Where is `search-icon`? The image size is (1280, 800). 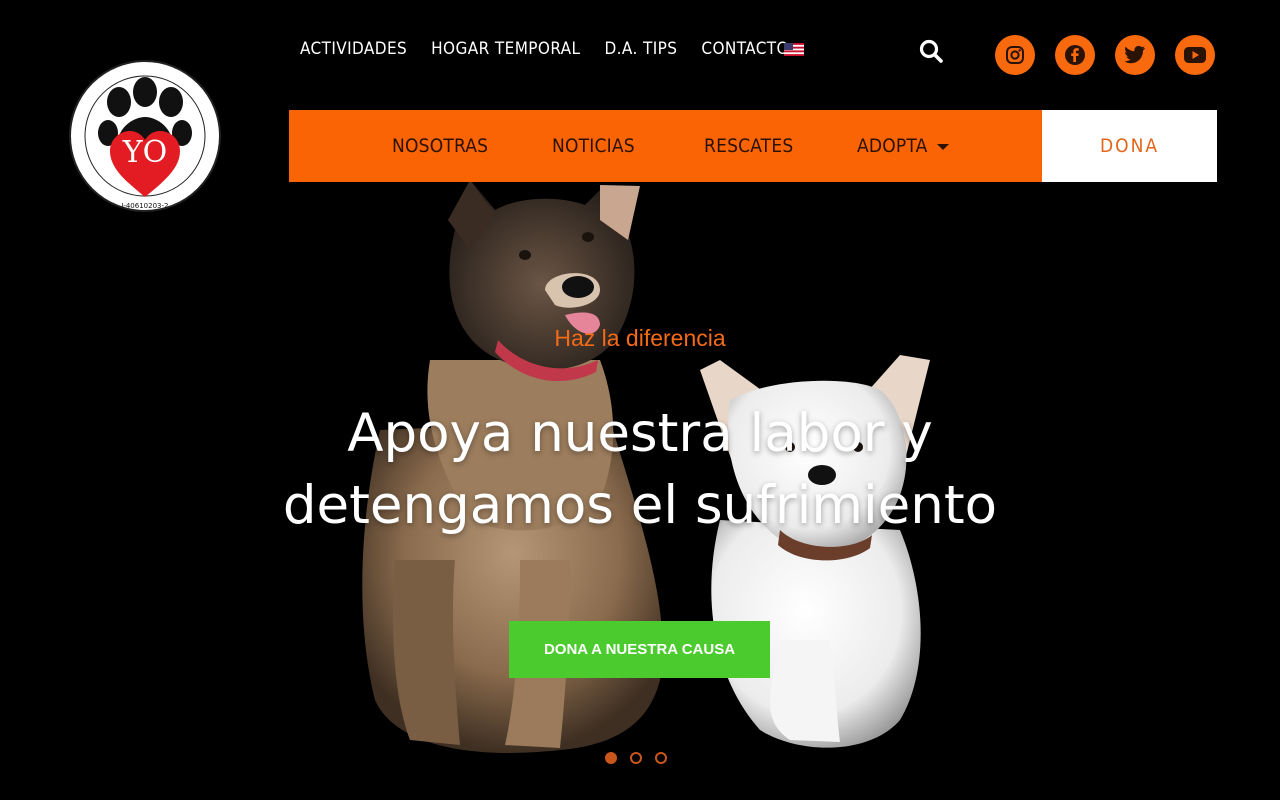 search-icon is located at coordinates (931, 51).